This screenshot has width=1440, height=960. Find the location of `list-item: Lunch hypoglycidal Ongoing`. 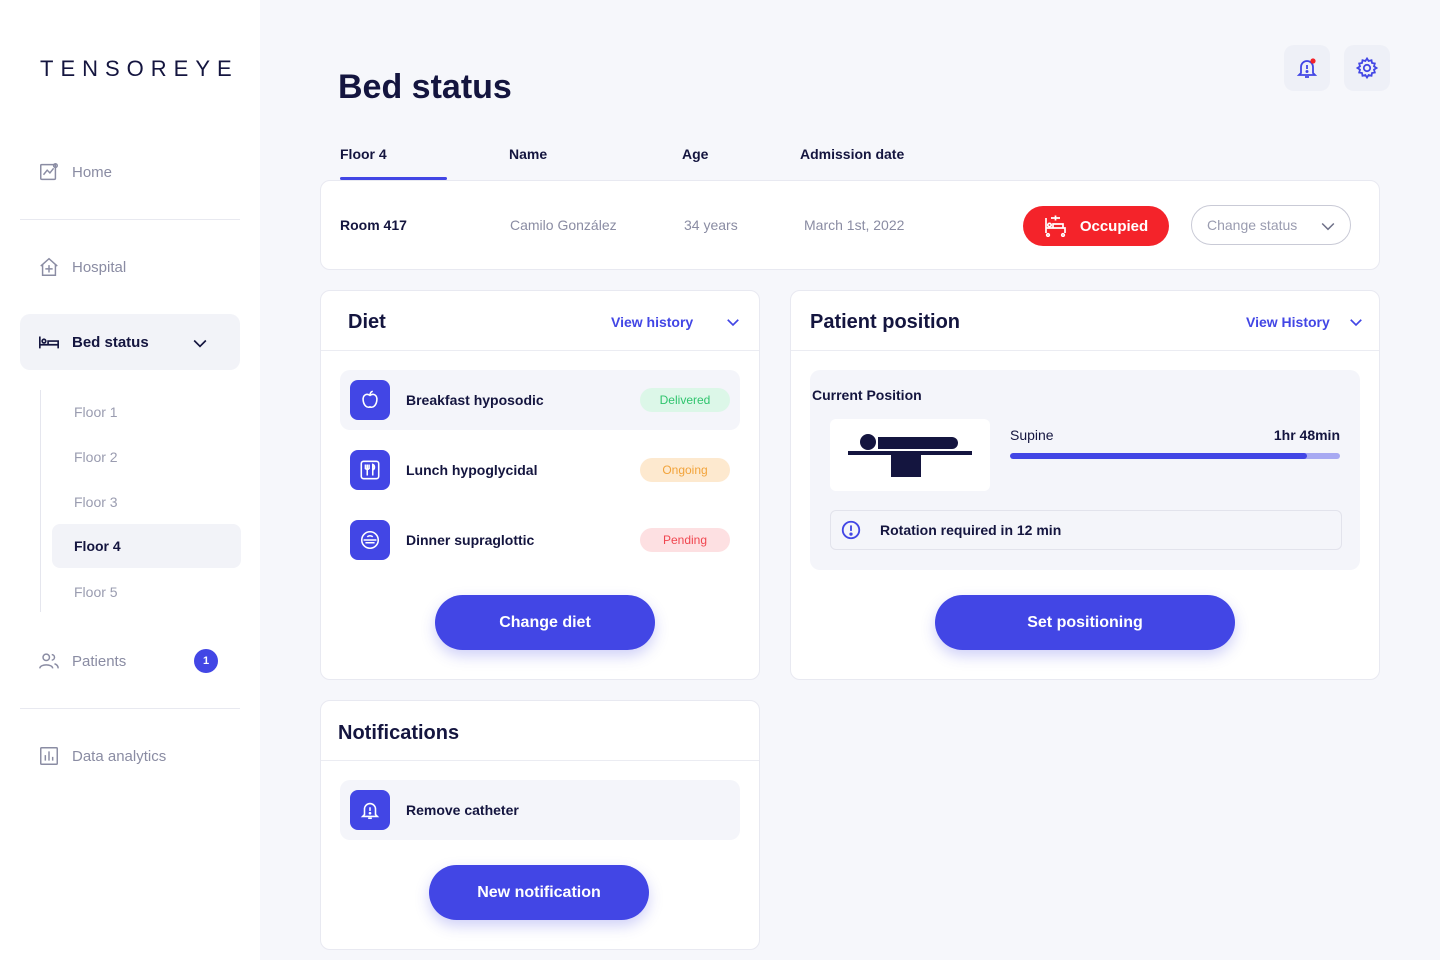

list-item: Lunch hypoglycidal Ongoing is located at coordinates (540, 470).